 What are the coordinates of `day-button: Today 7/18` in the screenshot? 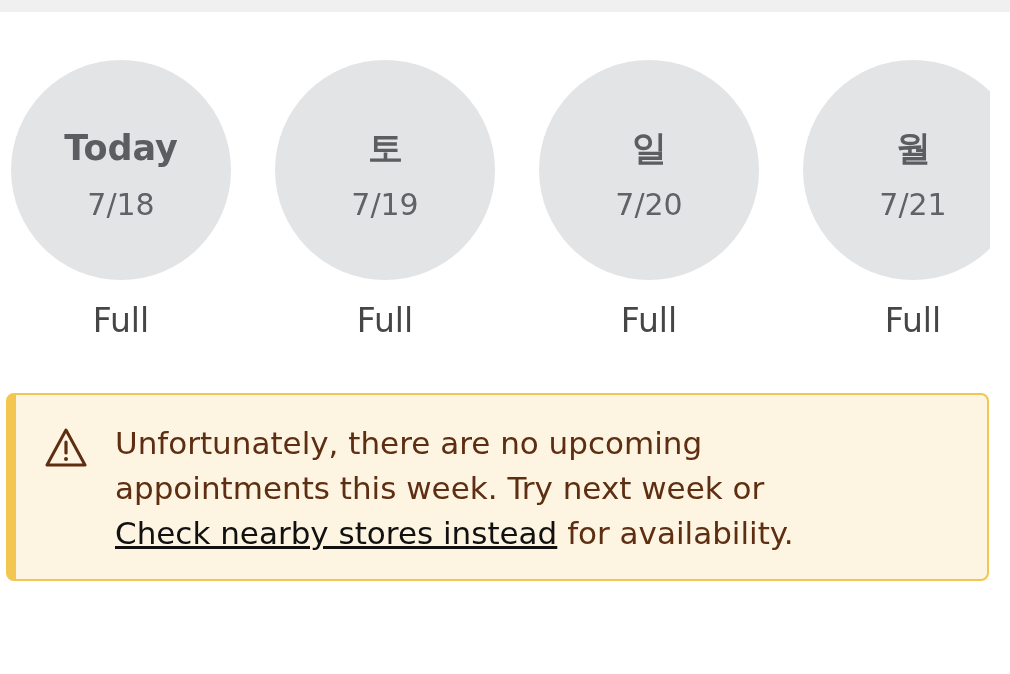 It's located at (121, 170).